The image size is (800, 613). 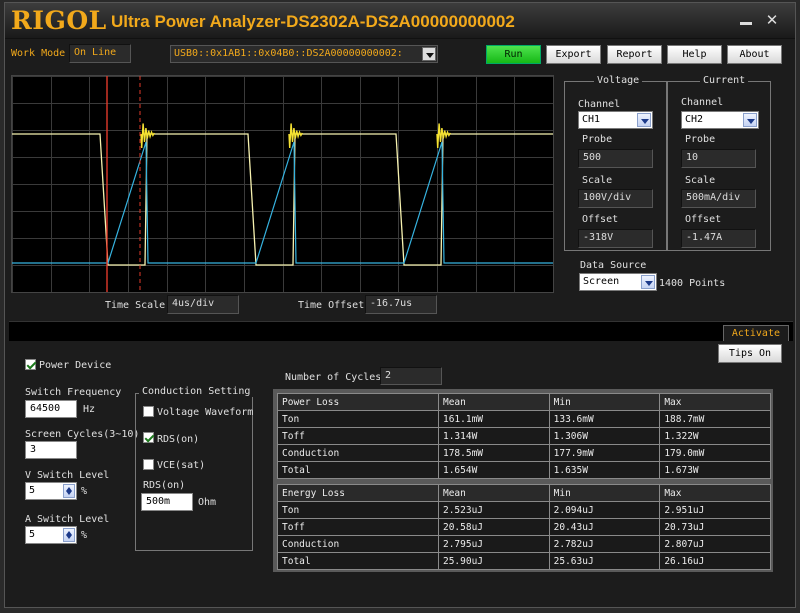 What do you see at coordinates (493, 561) in the screenshot?
I see `table-cell: 25.90uJ` at bounding box center [493, 561].